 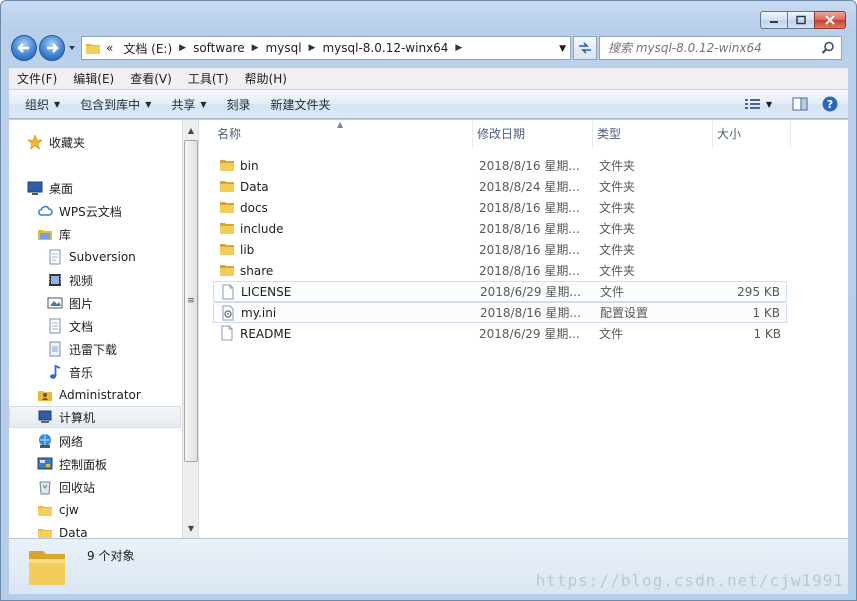 What do you see at coordinates (713, 48) in the screenshot?
I see `search-input` at bounding box center [713, 48].